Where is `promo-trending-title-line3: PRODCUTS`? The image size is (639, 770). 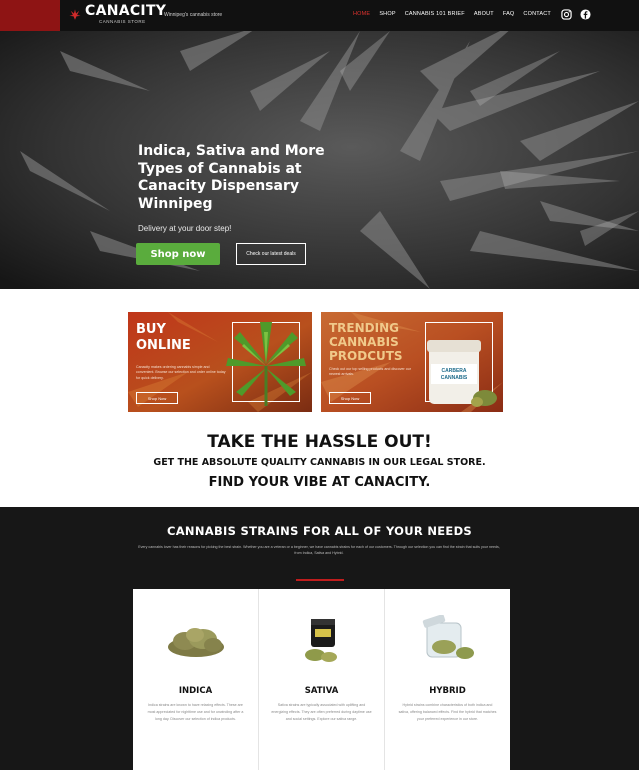 promo-trending-title-line3: PRODCUTS is located at coordinates (366, 355).